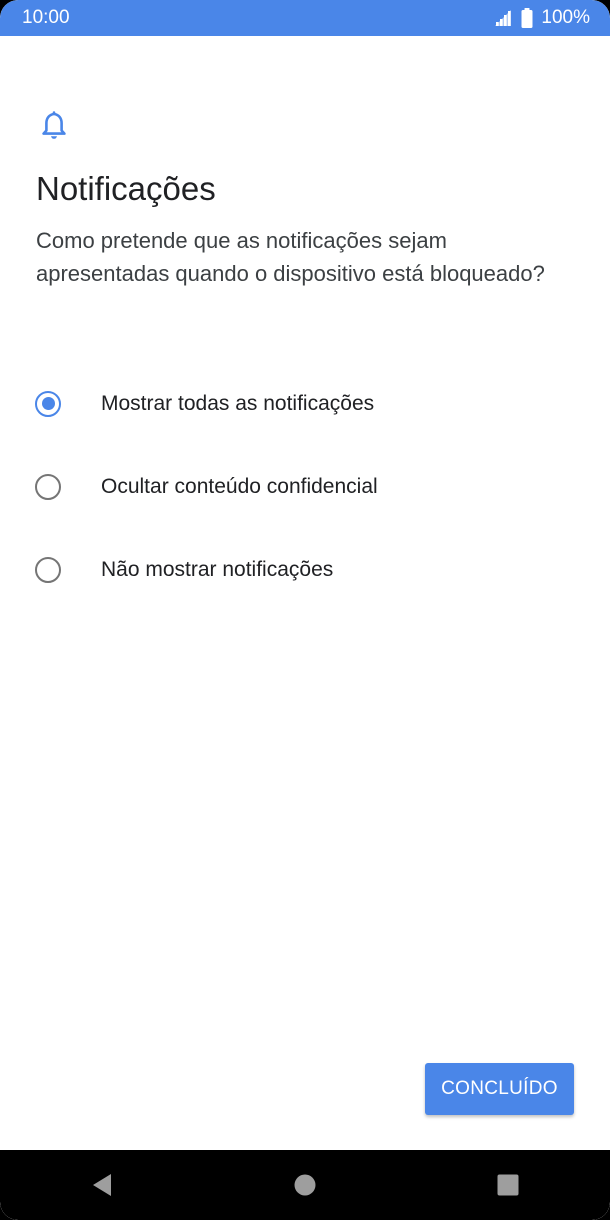  What do you see at coordinates (305, 18) in the screenshot?
I see `status-bar: 10:00 100%` at bounding box center [305, 18].